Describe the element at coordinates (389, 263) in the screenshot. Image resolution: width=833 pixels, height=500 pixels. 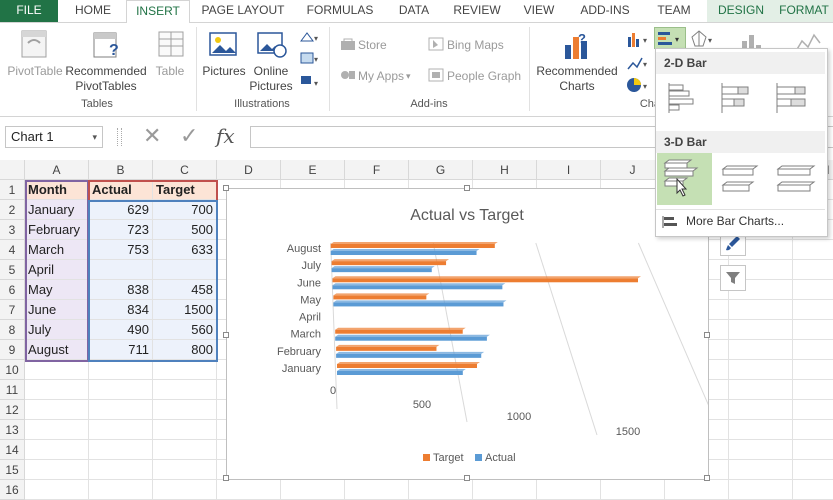
I see `bar-target-july` at that location.